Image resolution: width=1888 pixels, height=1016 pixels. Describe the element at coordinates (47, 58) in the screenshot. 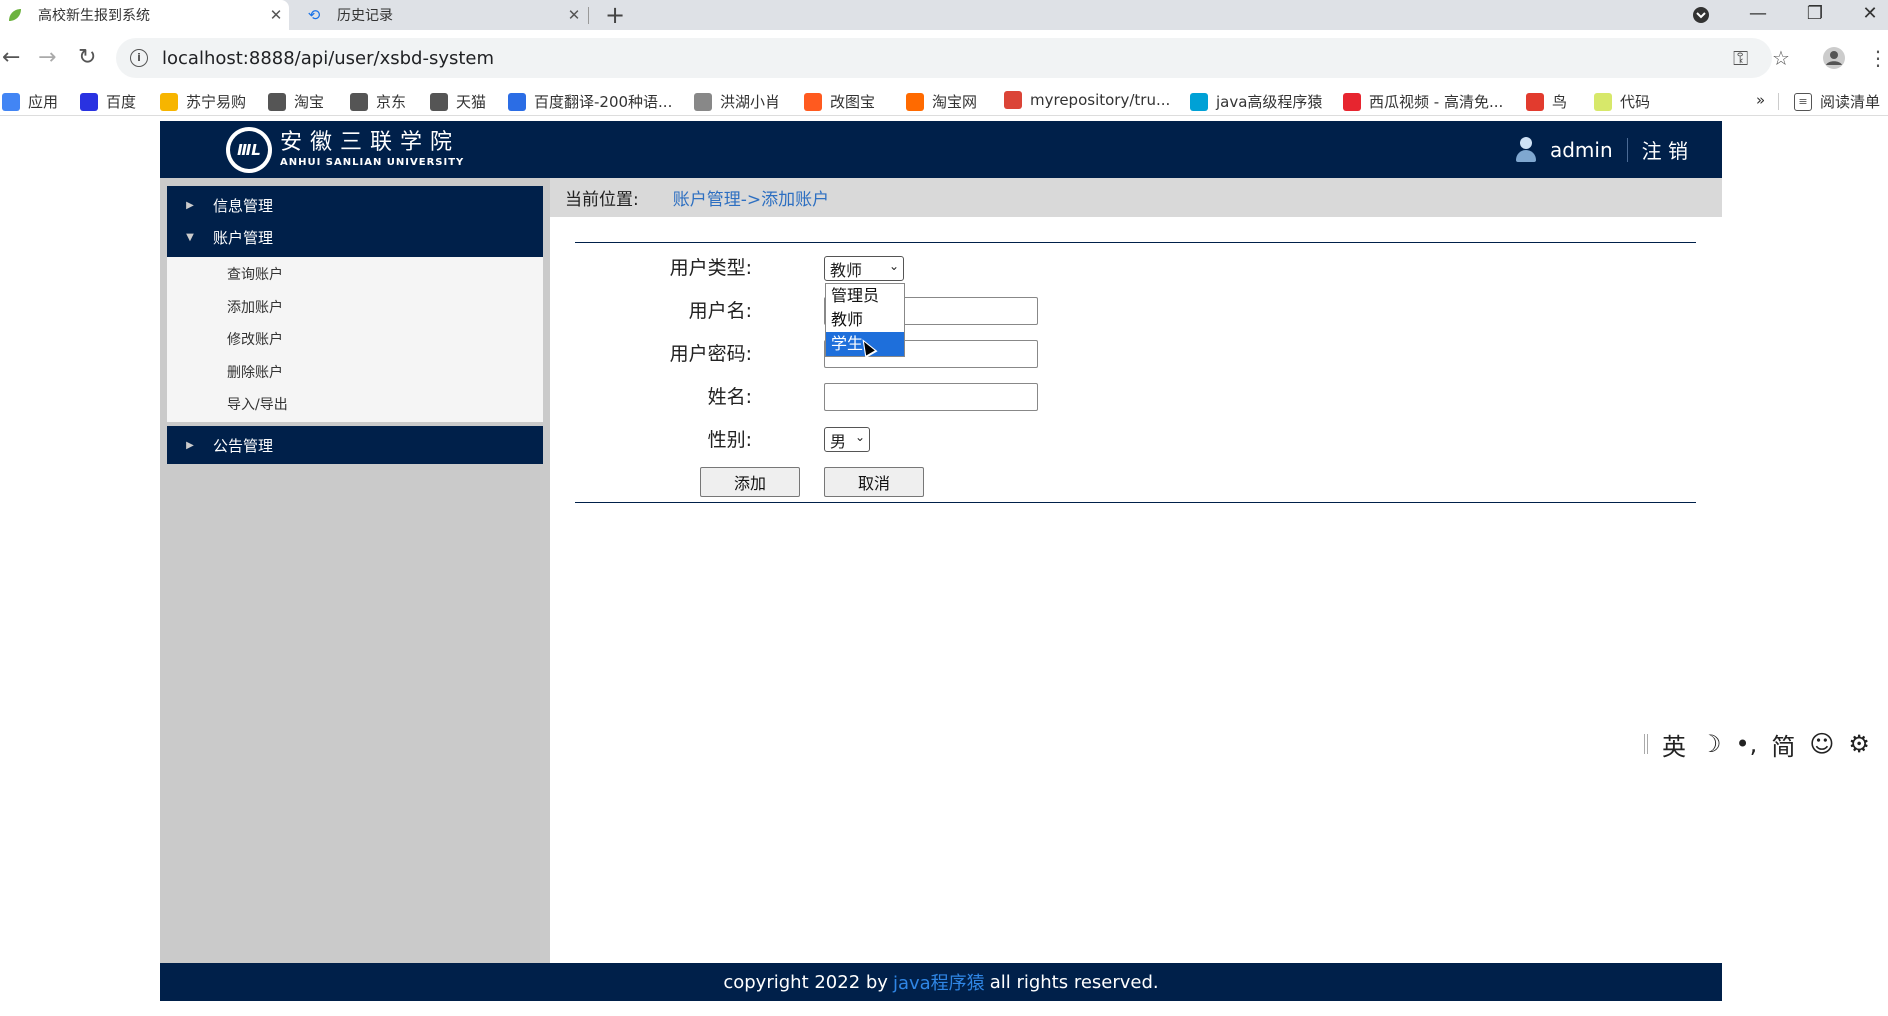

I see `forward-icon: →` at that location.